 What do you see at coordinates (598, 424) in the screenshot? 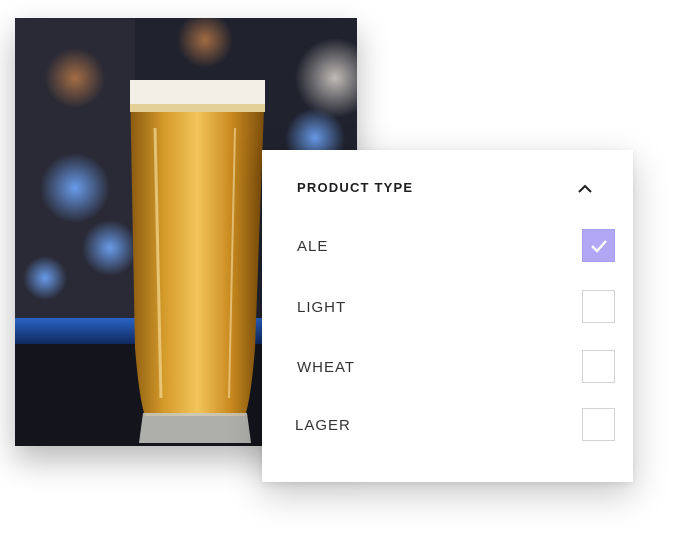
I see `lager-checkbox` at bounding box center [598, 424].